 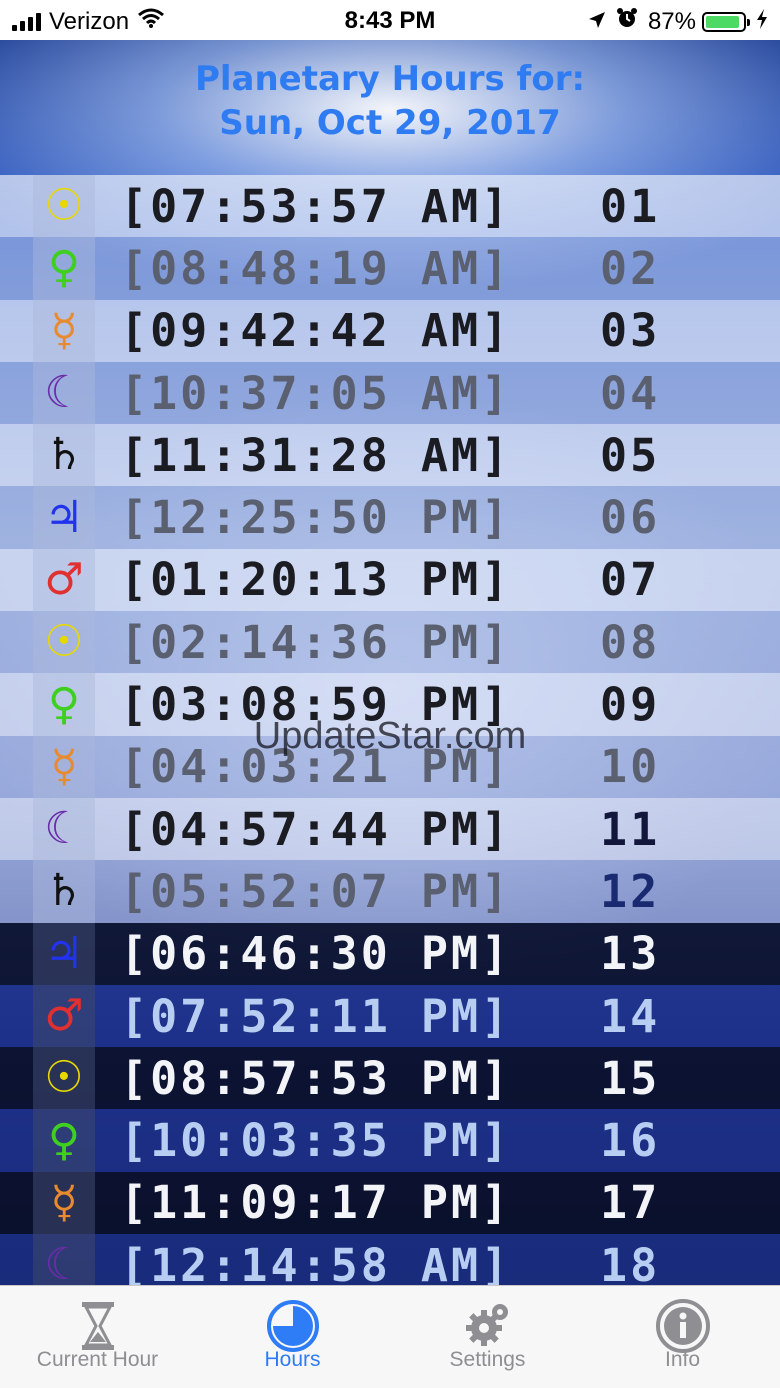 I want to click on hour-row: ☉ [08:57:53 PM] 15, so click(x=390, y=1078).